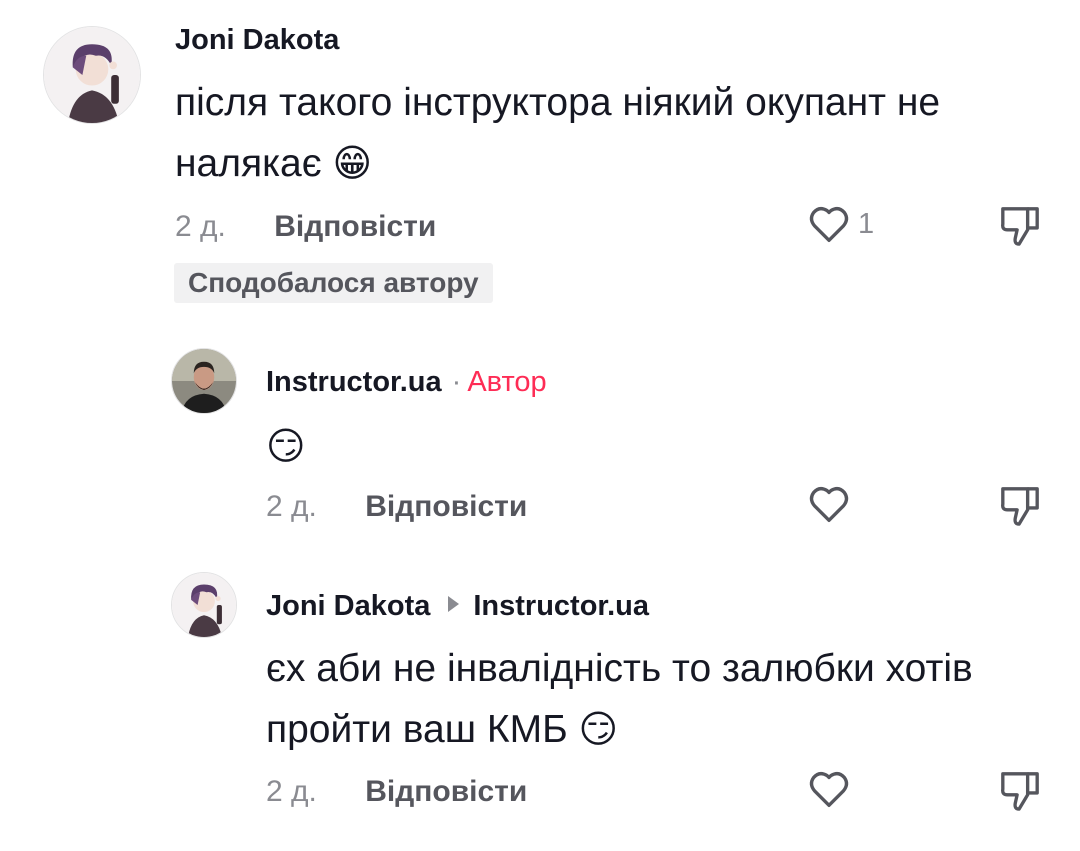 This screenshot has width=1080, height=851. What do you see at coordinates (352, 163) in the screenshot?
I see `grin-emoji-icon: 😁` at bounding box center [352, 163].